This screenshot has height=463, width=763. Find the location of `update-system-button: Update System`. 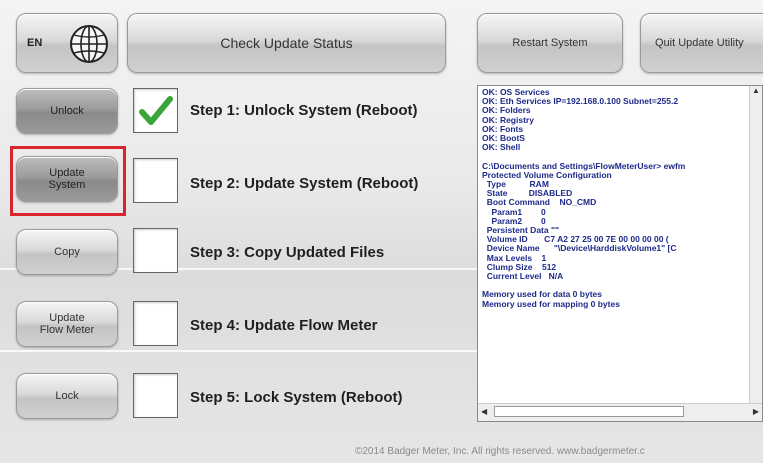

update-system-button: Update System is located at coordinates (67, 179).